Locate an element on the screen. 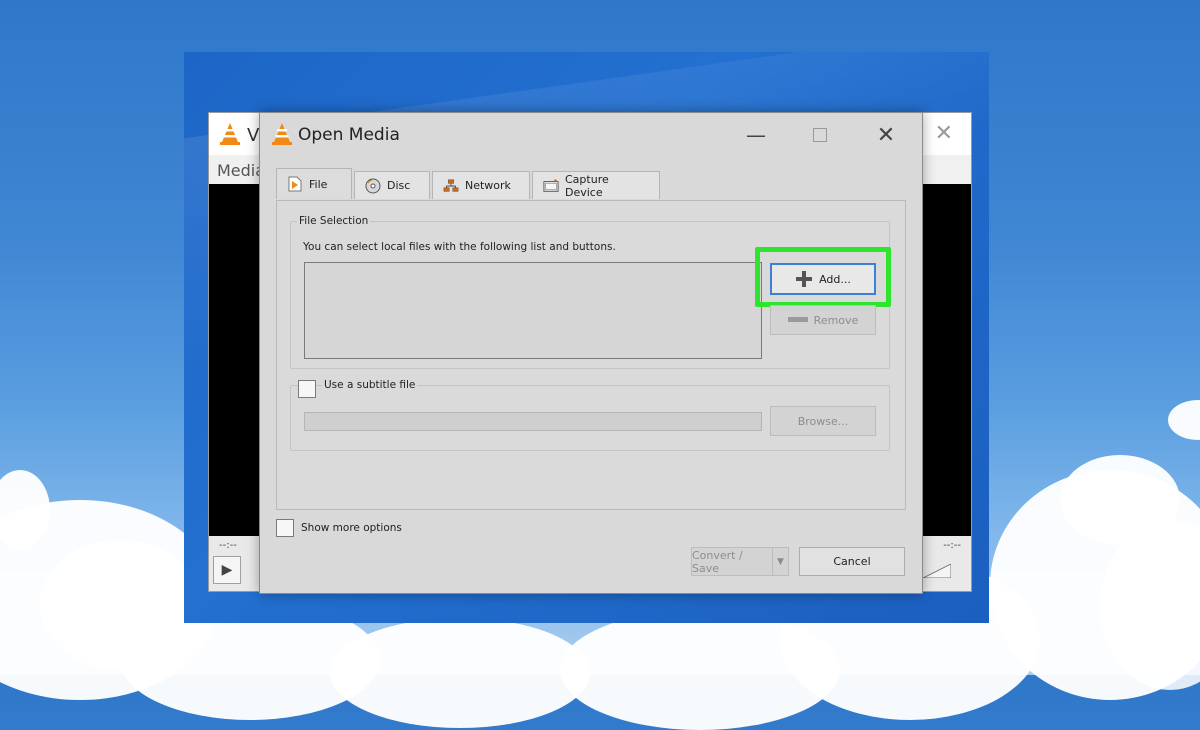 The width and height of the screenshot is (1200, 730). vlc-main-close-icon: ✕ is located at coordinates (944, 133).